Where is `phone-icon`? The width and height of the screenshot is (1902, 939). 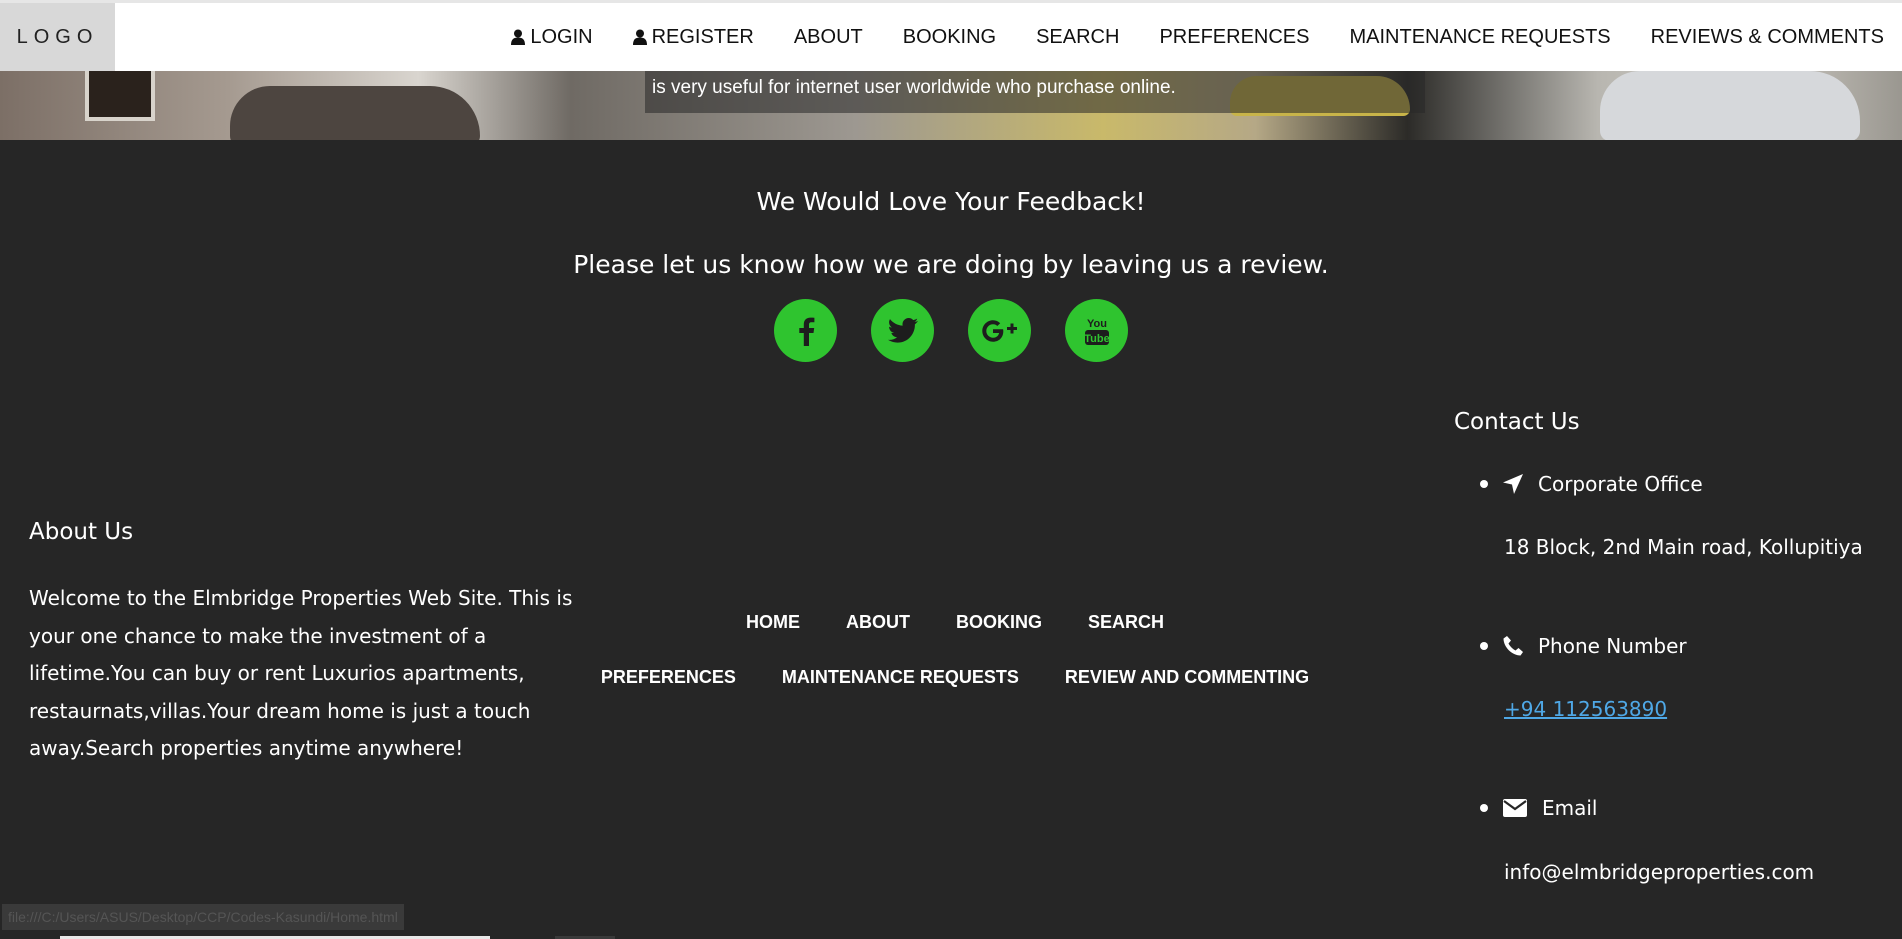
phone-icon is located at coordinates (1513, 646).